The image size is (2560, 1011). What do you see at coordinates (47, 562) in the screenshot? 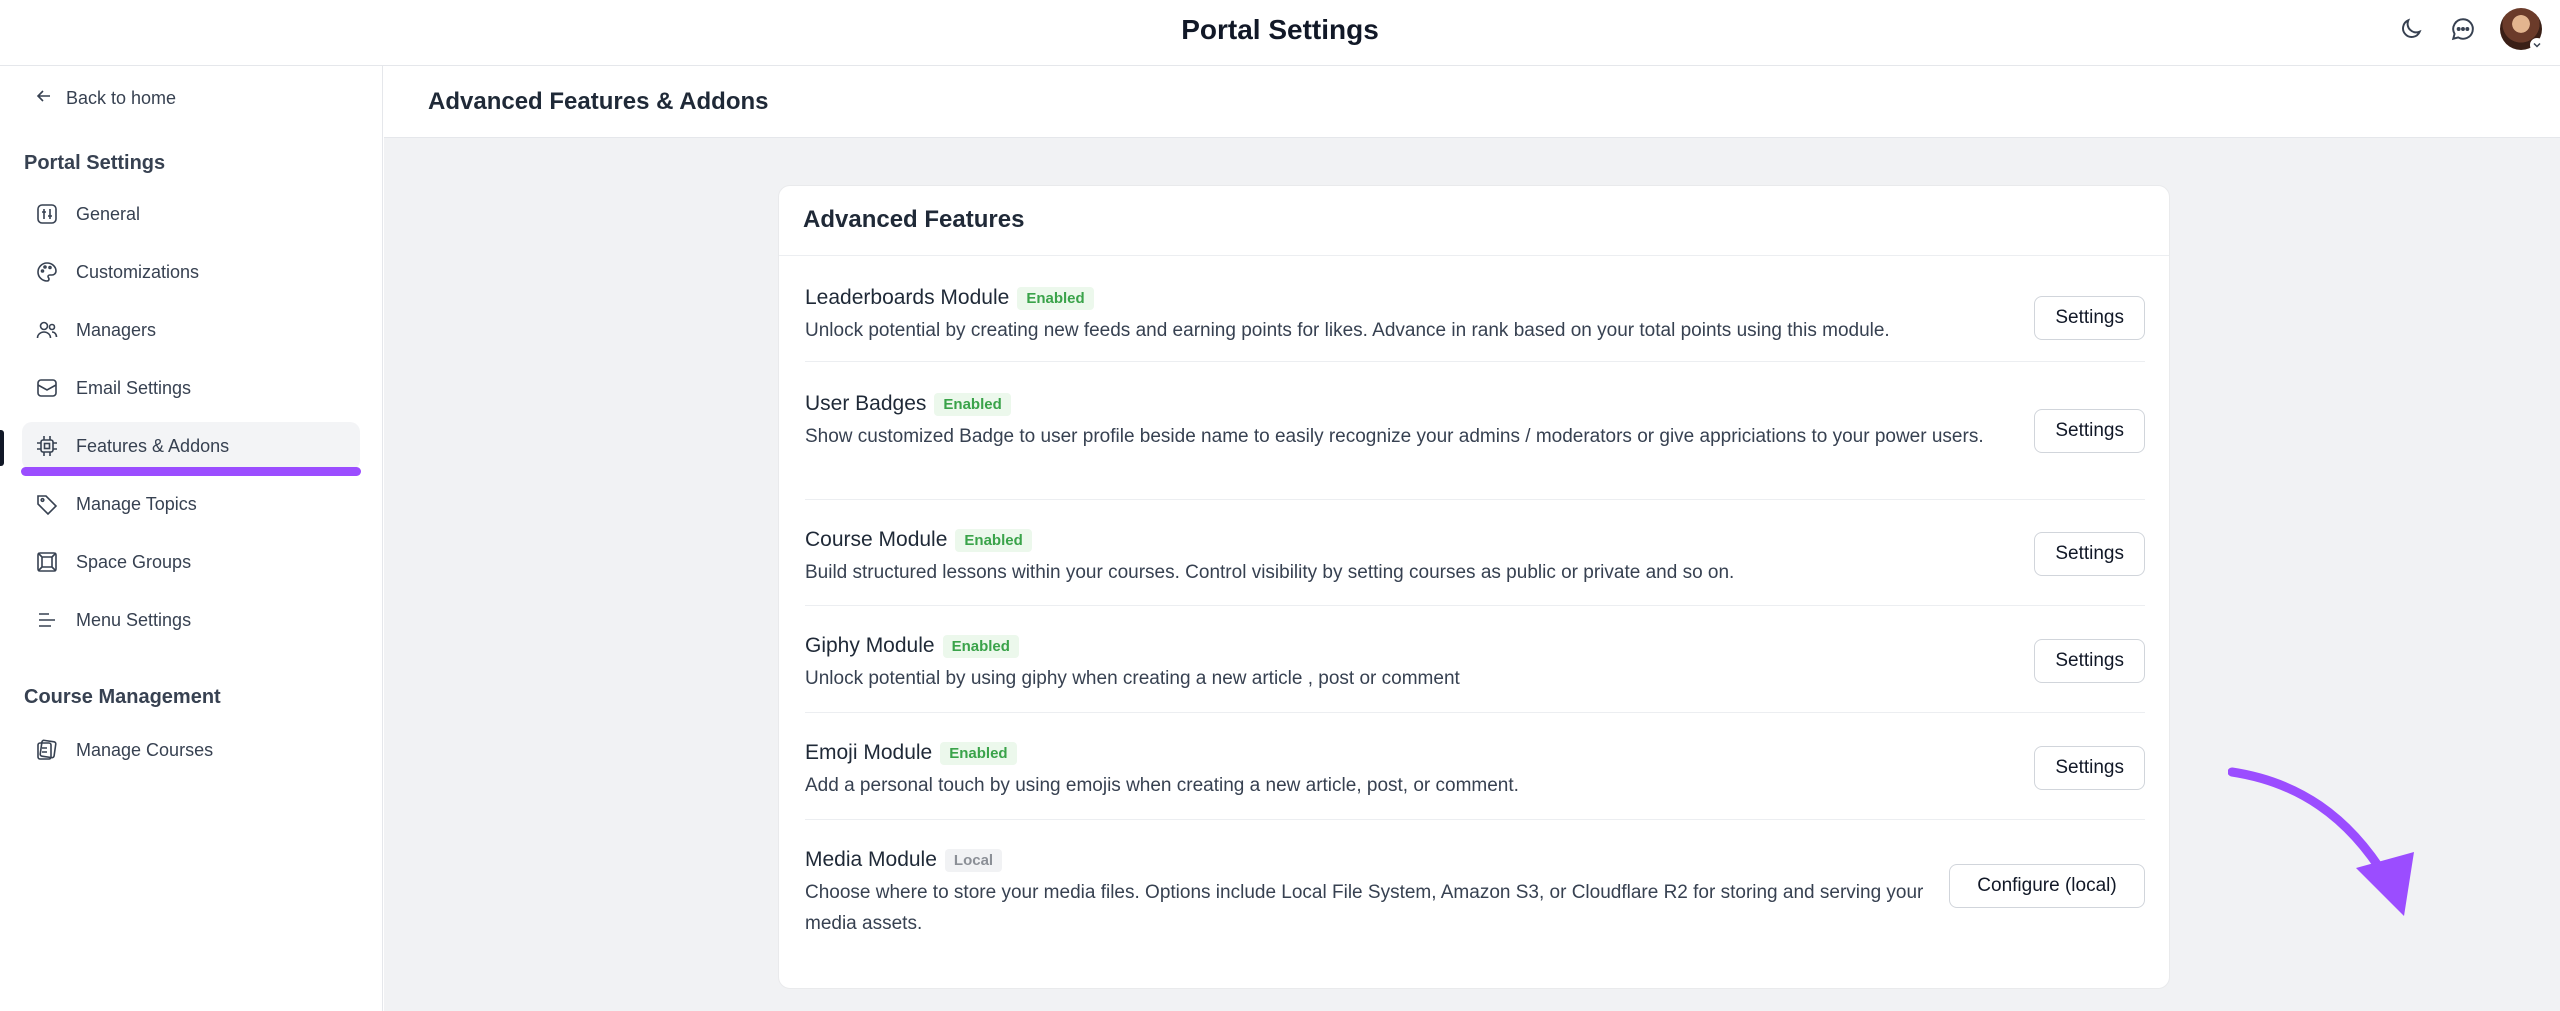
I see `group-icon` at bounding box center [47, 562].